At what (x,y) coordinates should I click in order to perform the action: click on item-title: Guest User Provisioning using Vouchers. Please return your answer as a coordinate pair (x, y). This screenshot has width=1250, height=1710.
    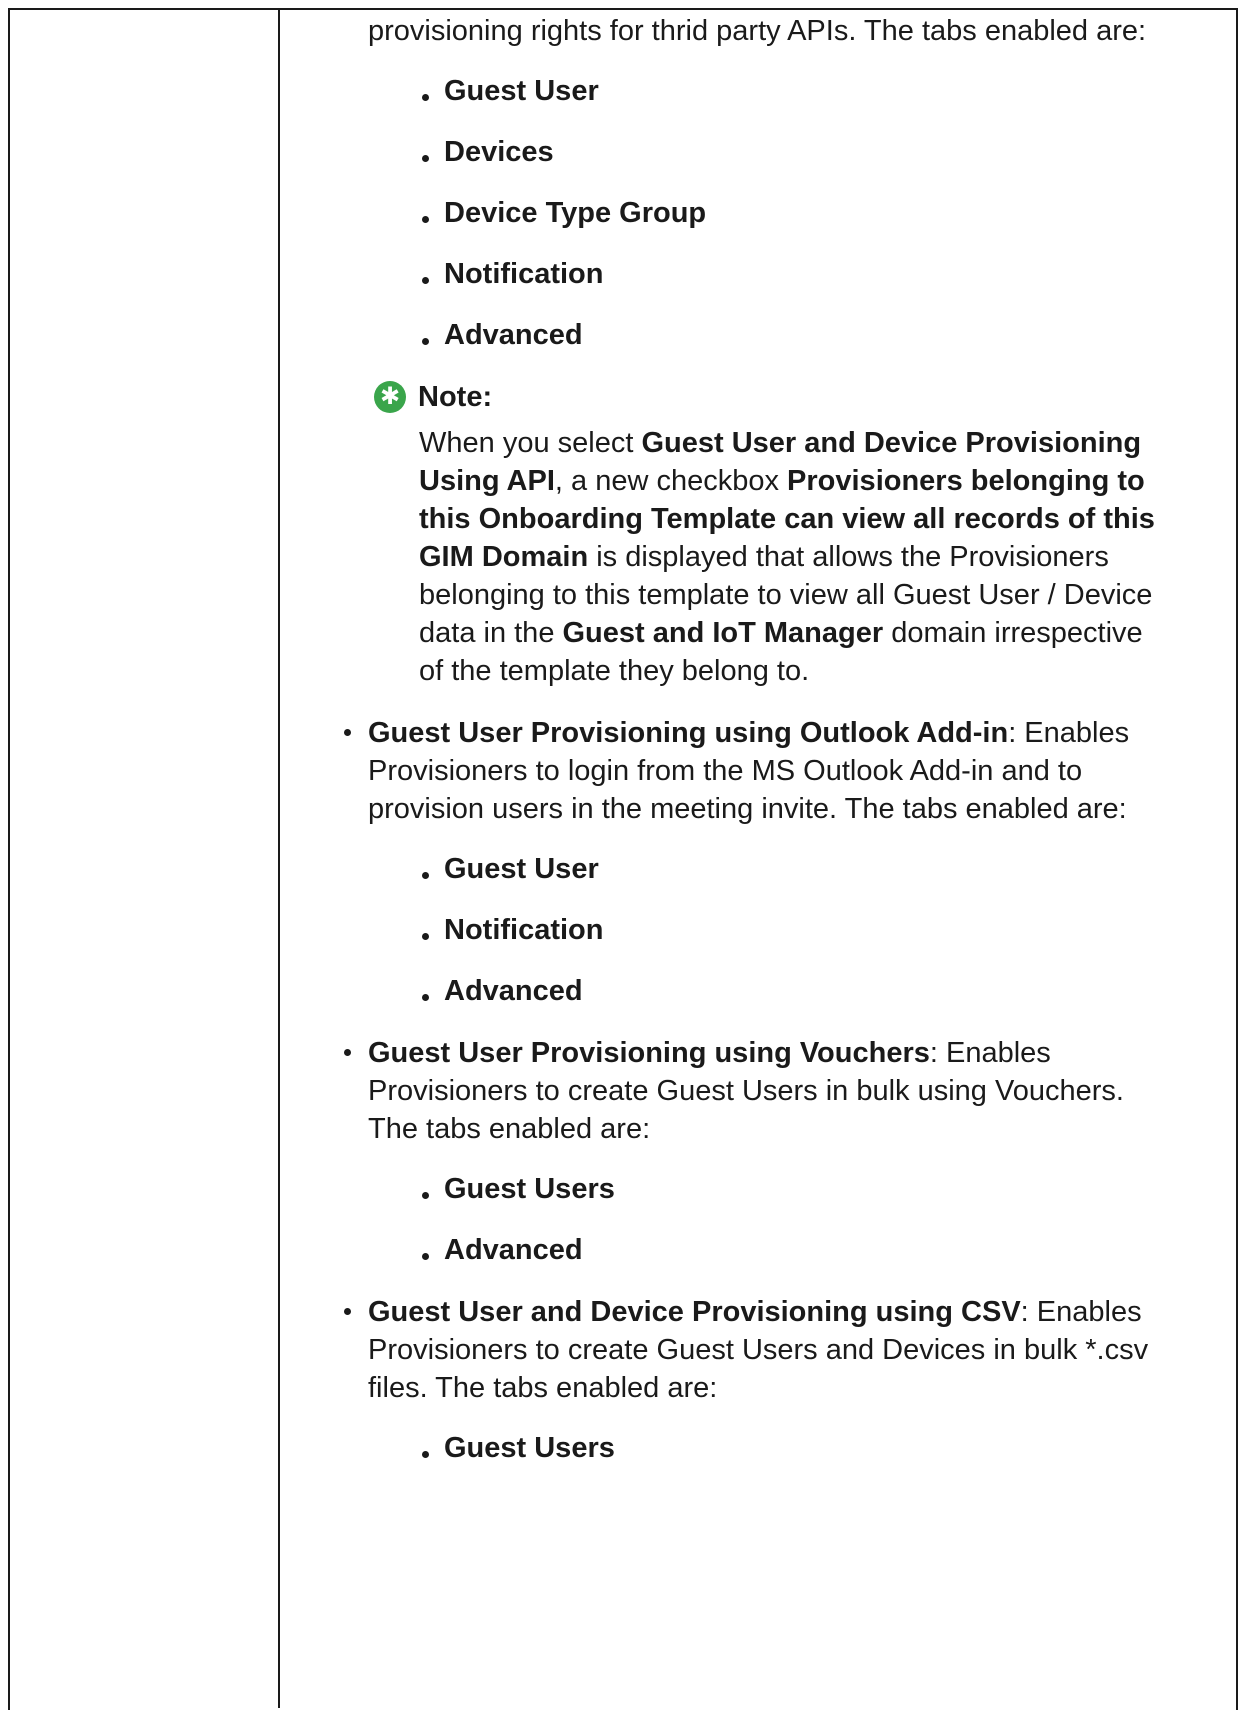
    Looking at the image, I should click on (649, 1053).